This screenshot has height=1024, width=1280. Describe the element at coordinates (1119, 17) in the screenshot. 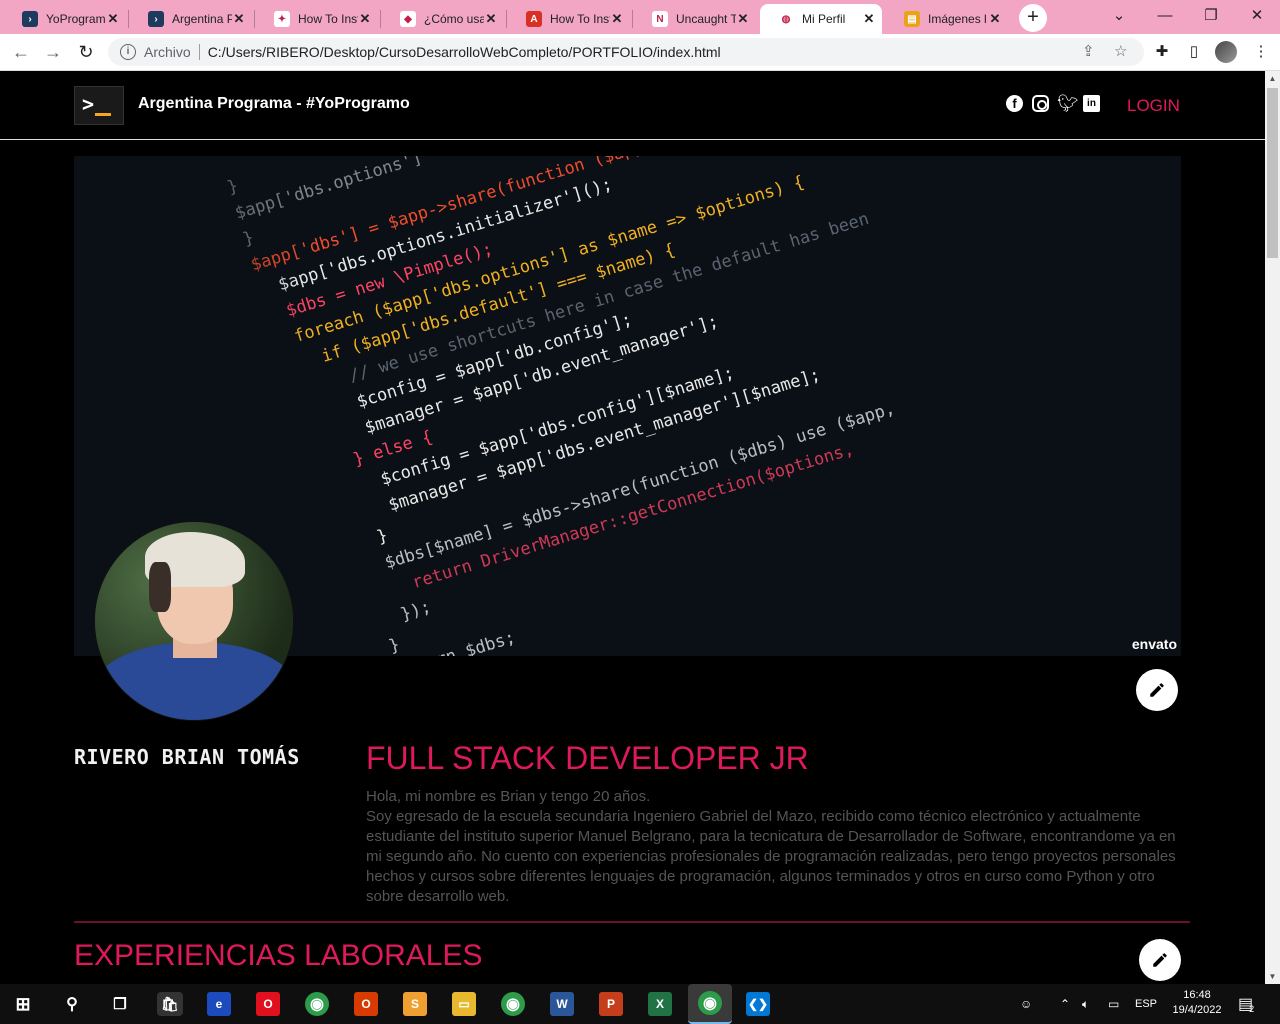

I see `tab-search-icon: ⌄` at that location.